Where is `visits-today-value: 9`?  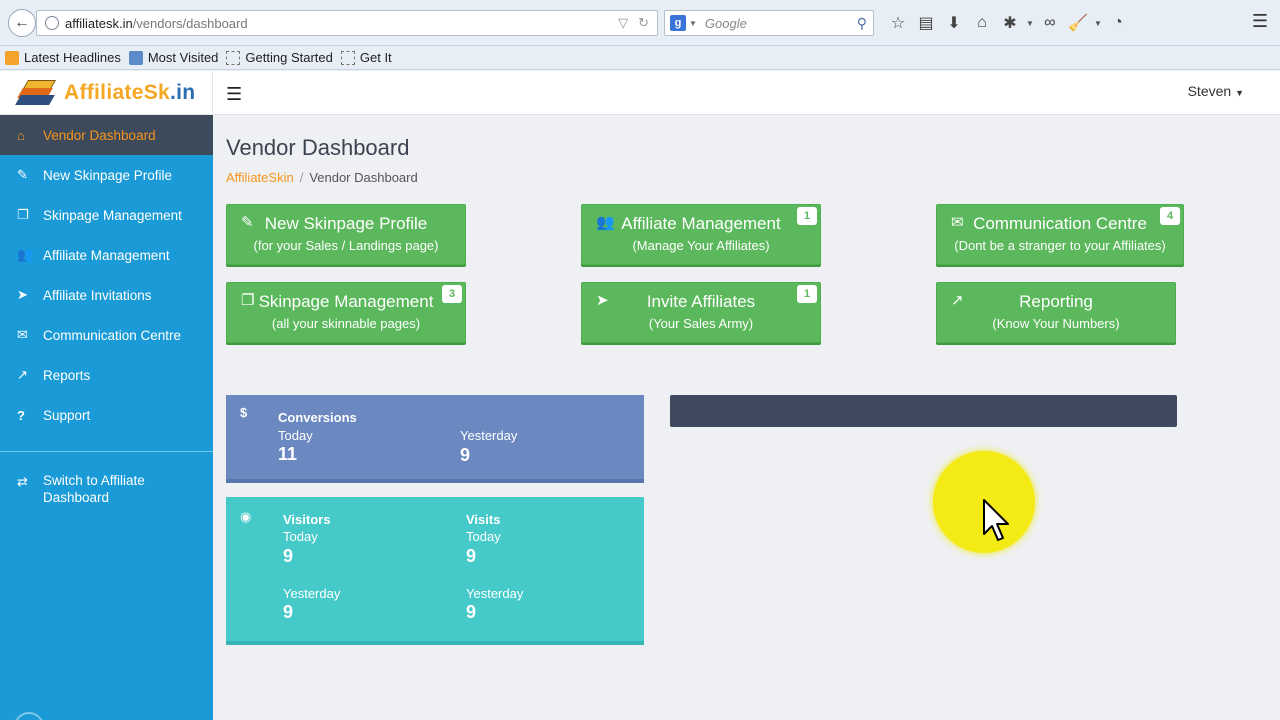
visits-today-value: 9 is located at coordinates (471, 556).